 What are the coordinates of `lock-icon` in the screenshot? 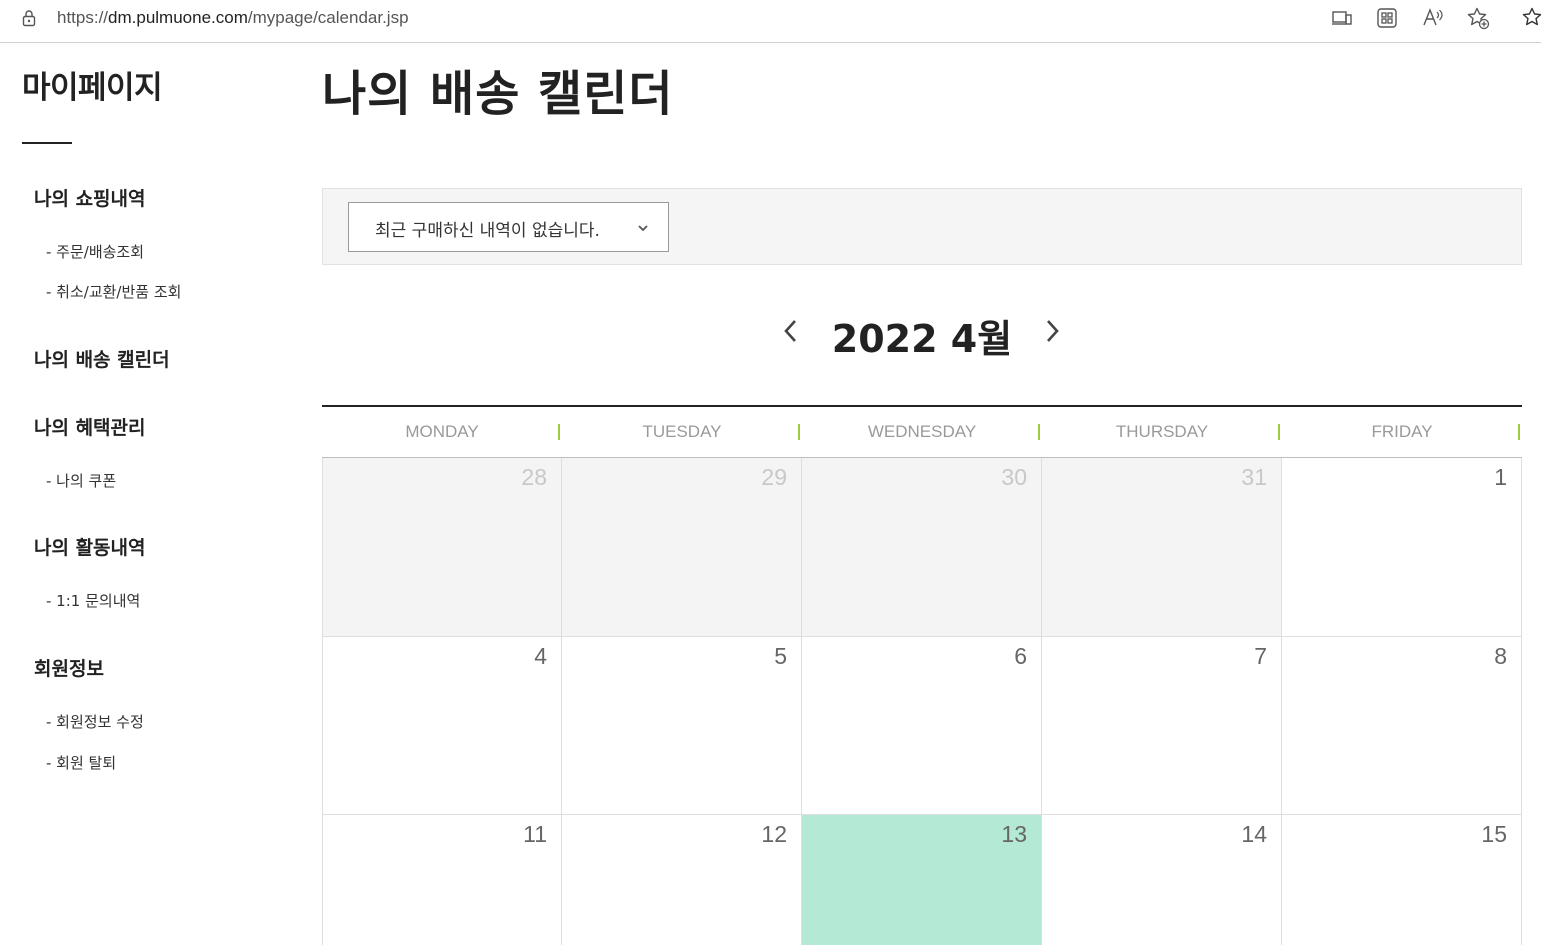 It's located at (29, 18).